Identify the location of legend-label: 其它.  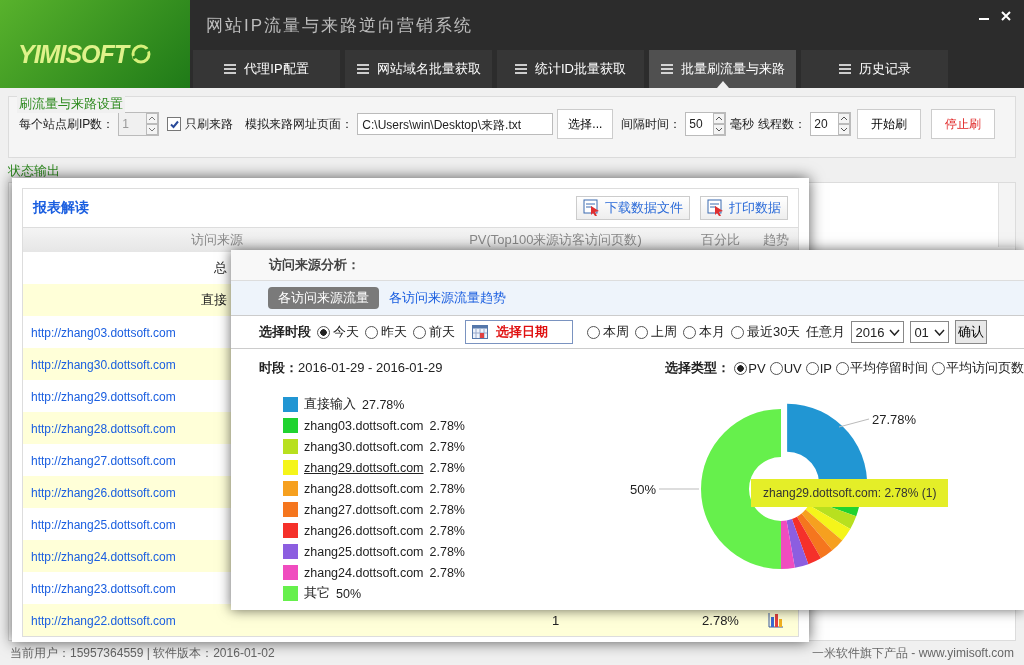
(317, 593).